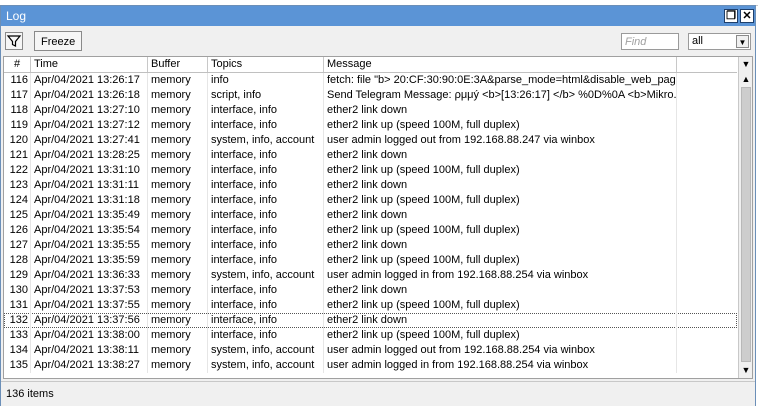 The width and height of the screenshot is (758, 407). What do you see at coordinates (89, 185) in the screenshot?
I see `cell-time: Apr/04/2021 13:31:11` at bounding box center [89, 185].